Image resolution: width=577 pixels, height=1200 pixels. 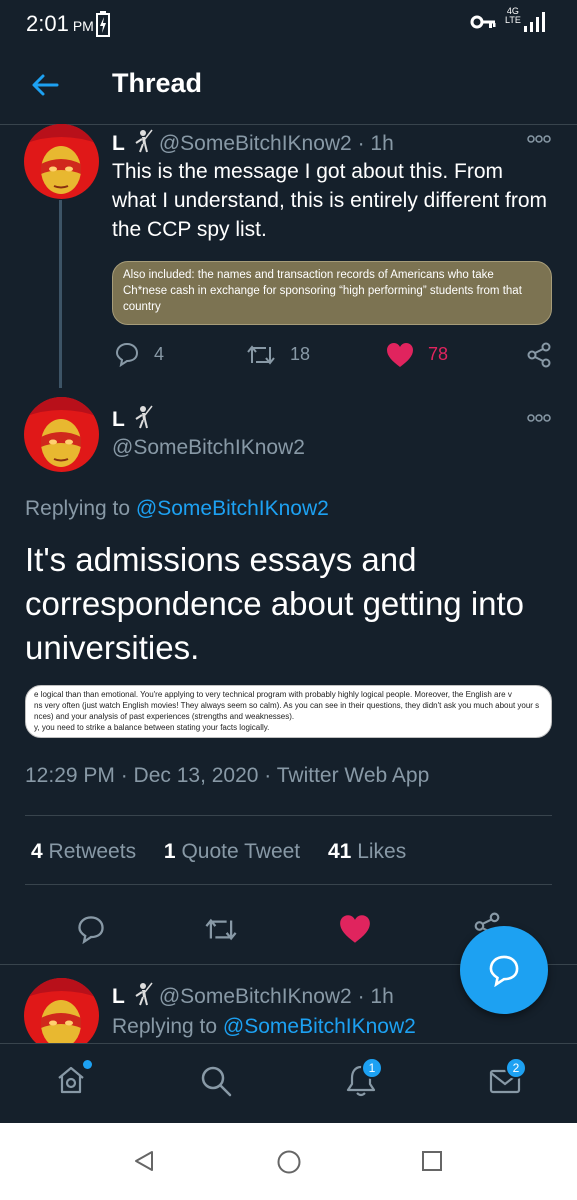 I want to click on page-title: Thread, so click(x=157, y=83).